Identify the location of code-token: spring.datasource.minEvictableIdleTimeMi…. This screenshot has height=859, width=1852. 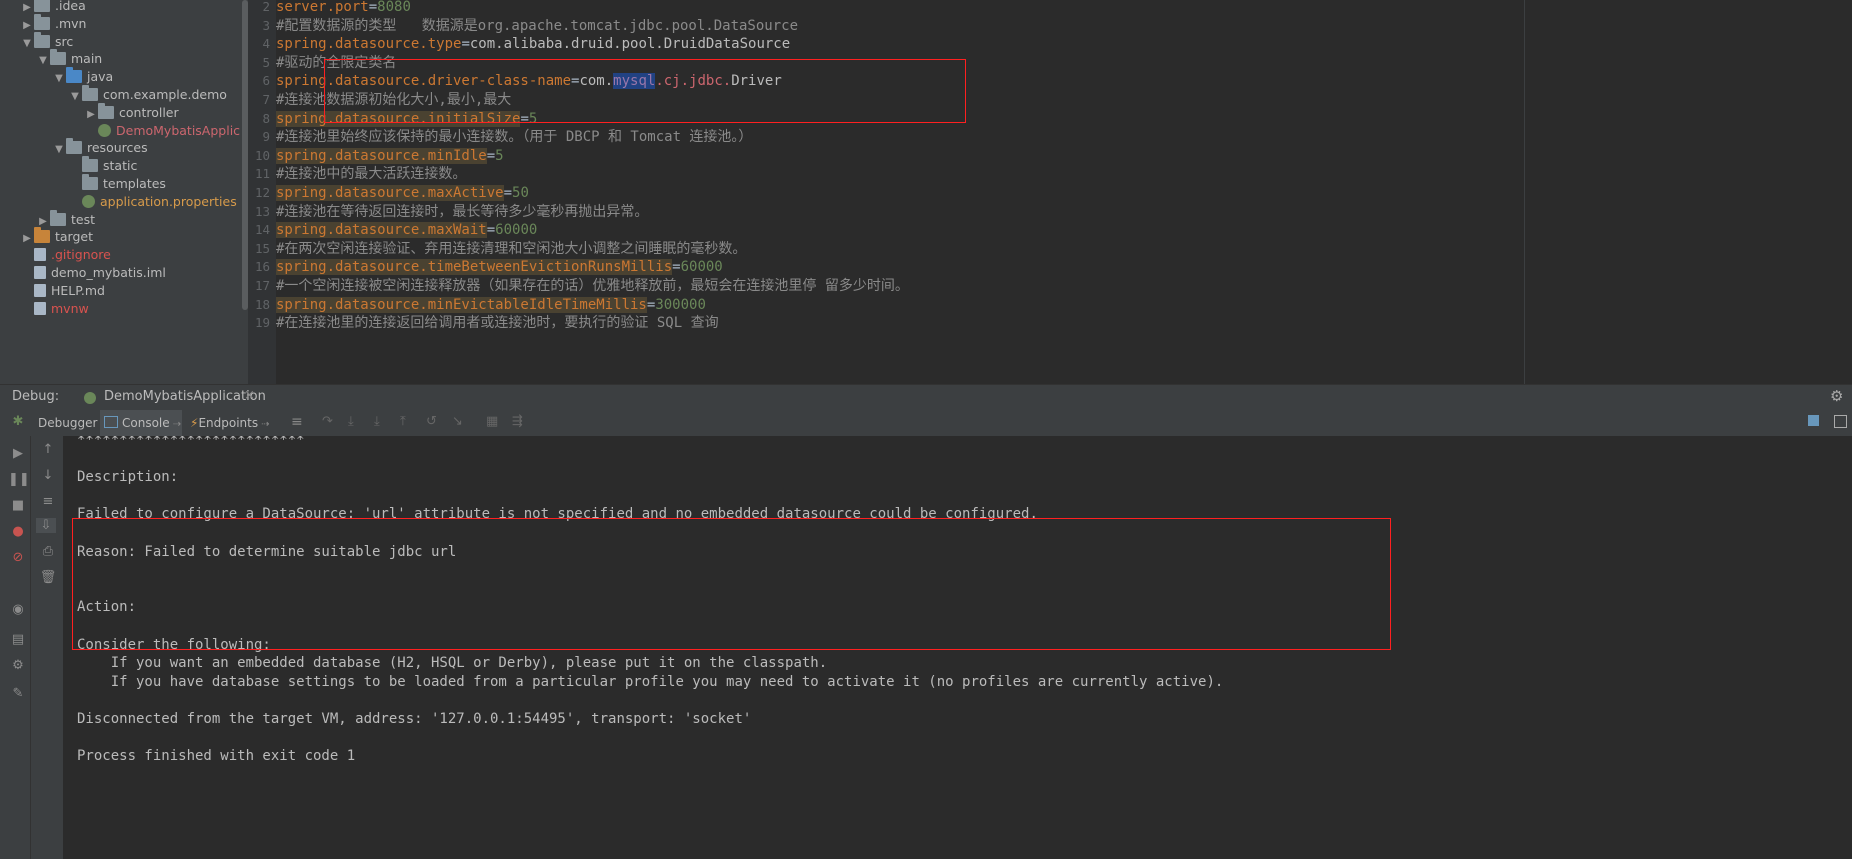
(461, 304).